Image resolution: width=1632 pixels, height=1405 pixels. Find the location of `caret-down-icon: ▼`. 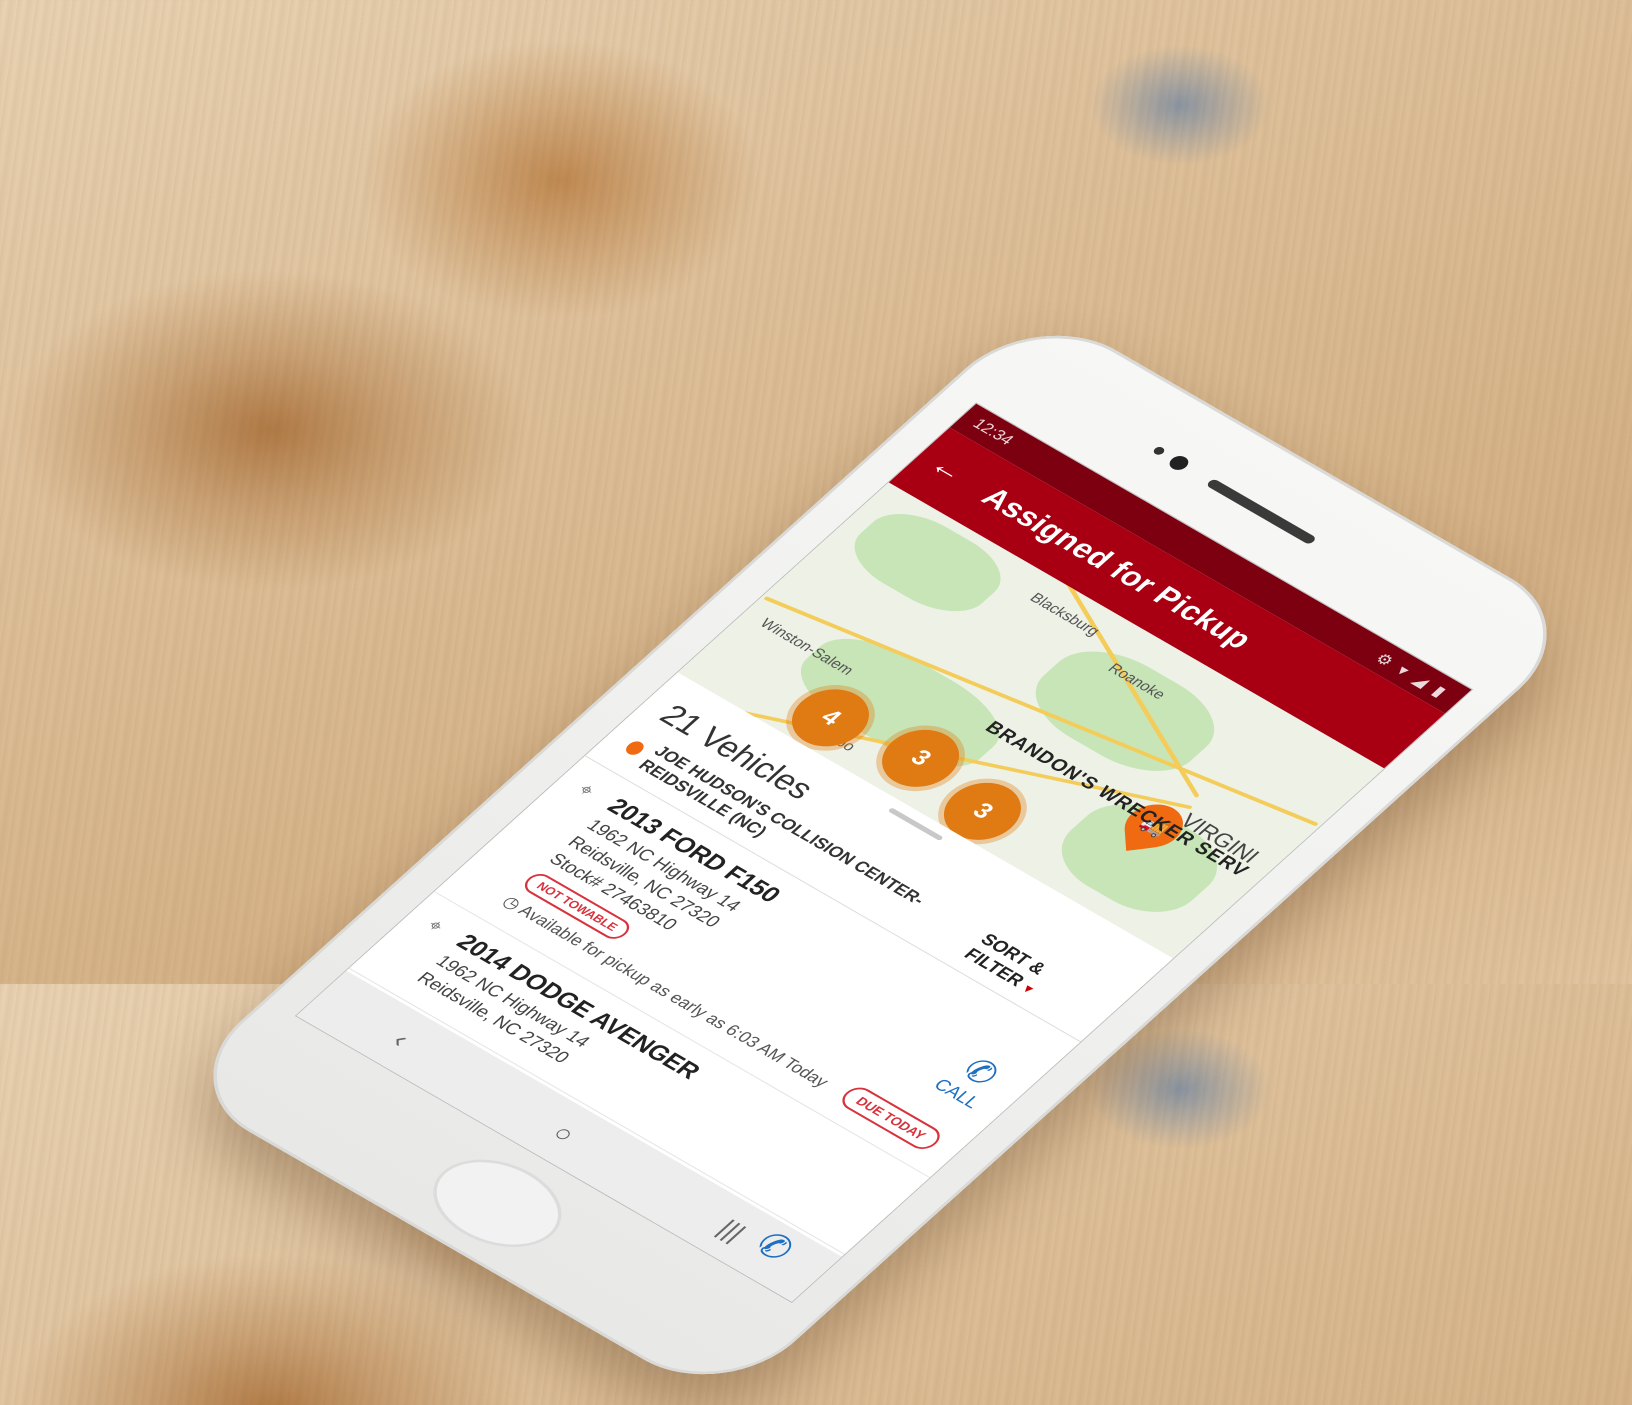

caret-down-icon: ▼ is located at coordinates (1028, 989).